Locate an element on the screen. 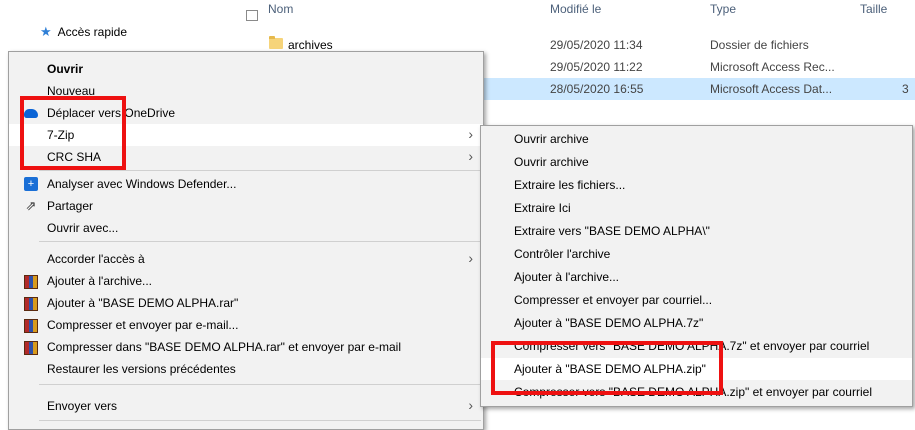  menu-item-send-to: Envoyer vers › is located at coordinates (246, 406).